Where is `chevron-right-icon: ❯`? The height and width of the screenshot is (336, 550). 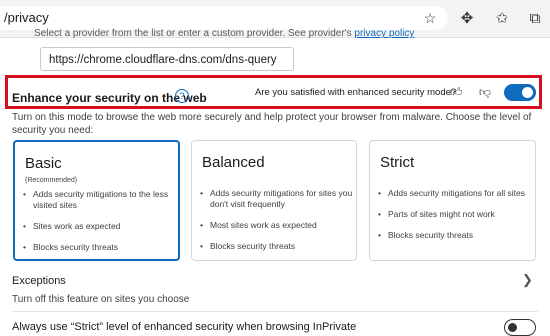 chevron-right-icon: ❯ is located at coordinates (527, 280).